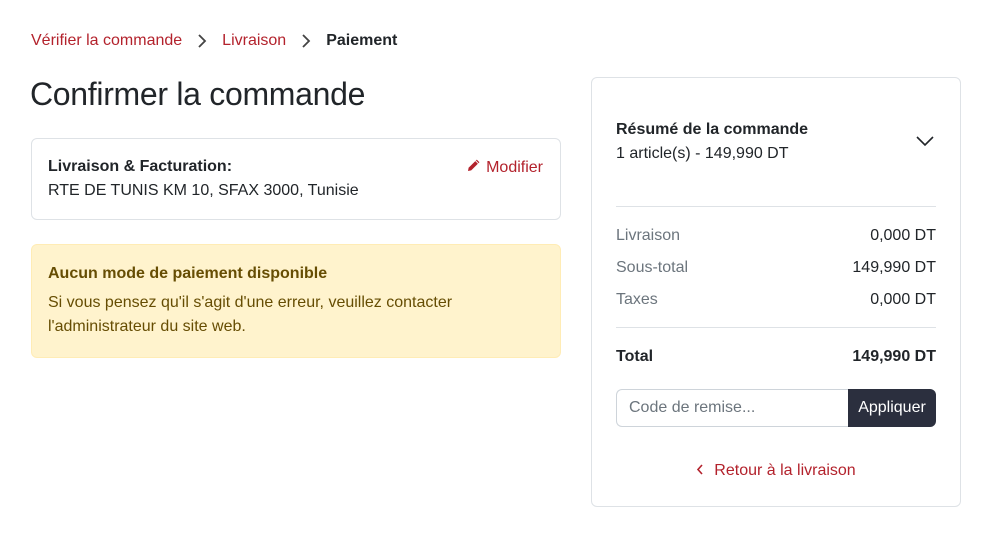 The image size is (988, 560). What do you see at coordinates (892, 408) in the screenshot?
I see `apply-discount-button: Appliquer` at bounding box center [892, 408].